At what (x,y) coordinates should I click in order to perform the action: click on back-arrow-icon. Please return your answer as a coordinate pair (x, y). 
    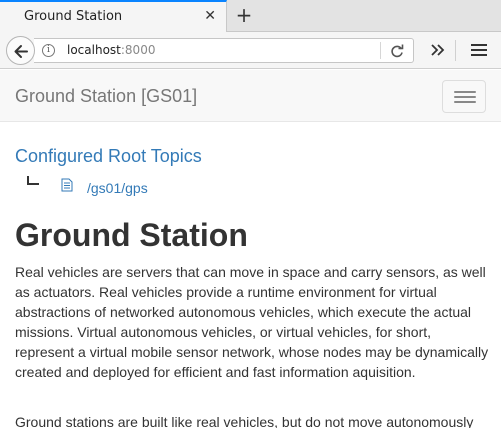
    Looking at the image, I should click on (21, 51).